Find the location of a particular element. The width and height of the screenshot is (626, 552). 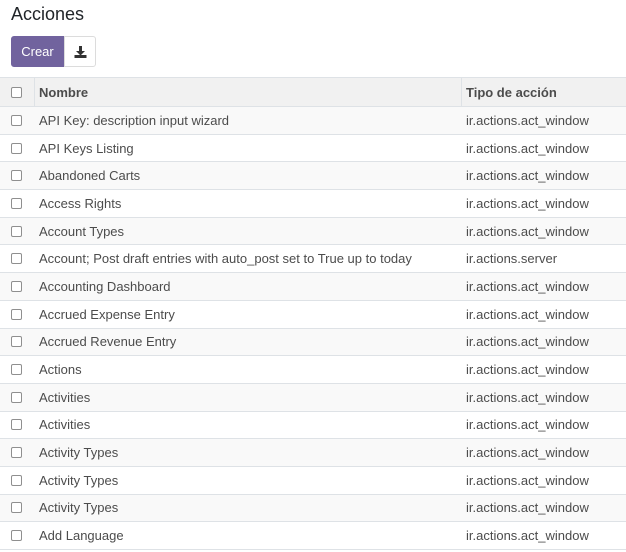

table-row: Access Rights ir.actions.act_window is located at coordinates (313, 204).